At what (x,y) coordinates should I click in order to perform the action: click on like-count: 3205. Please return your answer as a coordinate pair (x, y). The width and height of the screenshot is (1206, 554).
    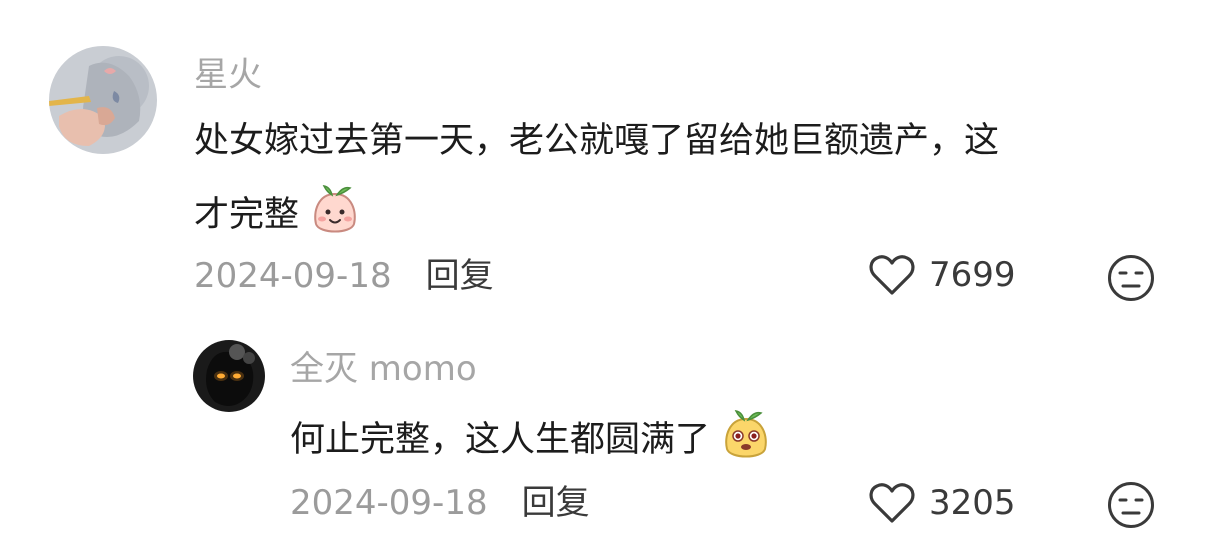
    Looking at the image, I should click on (972, 503).